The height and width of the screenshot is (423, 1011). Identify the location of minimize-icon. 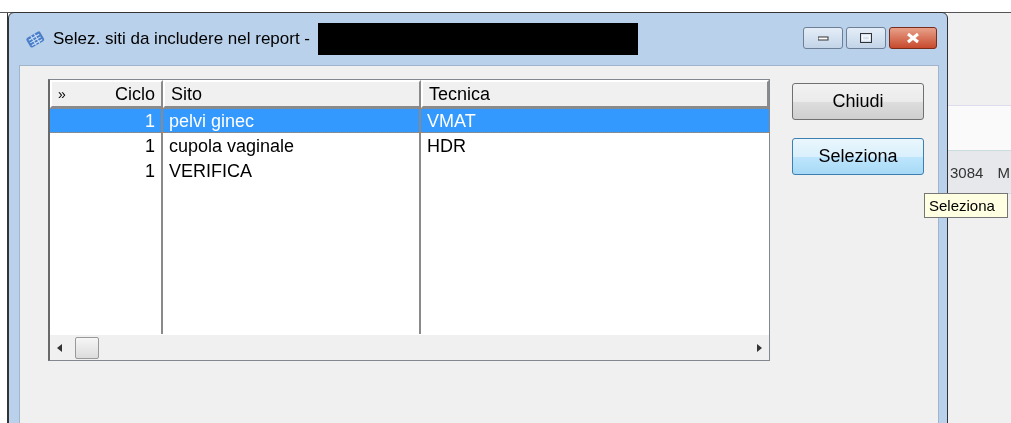
(823, 38).